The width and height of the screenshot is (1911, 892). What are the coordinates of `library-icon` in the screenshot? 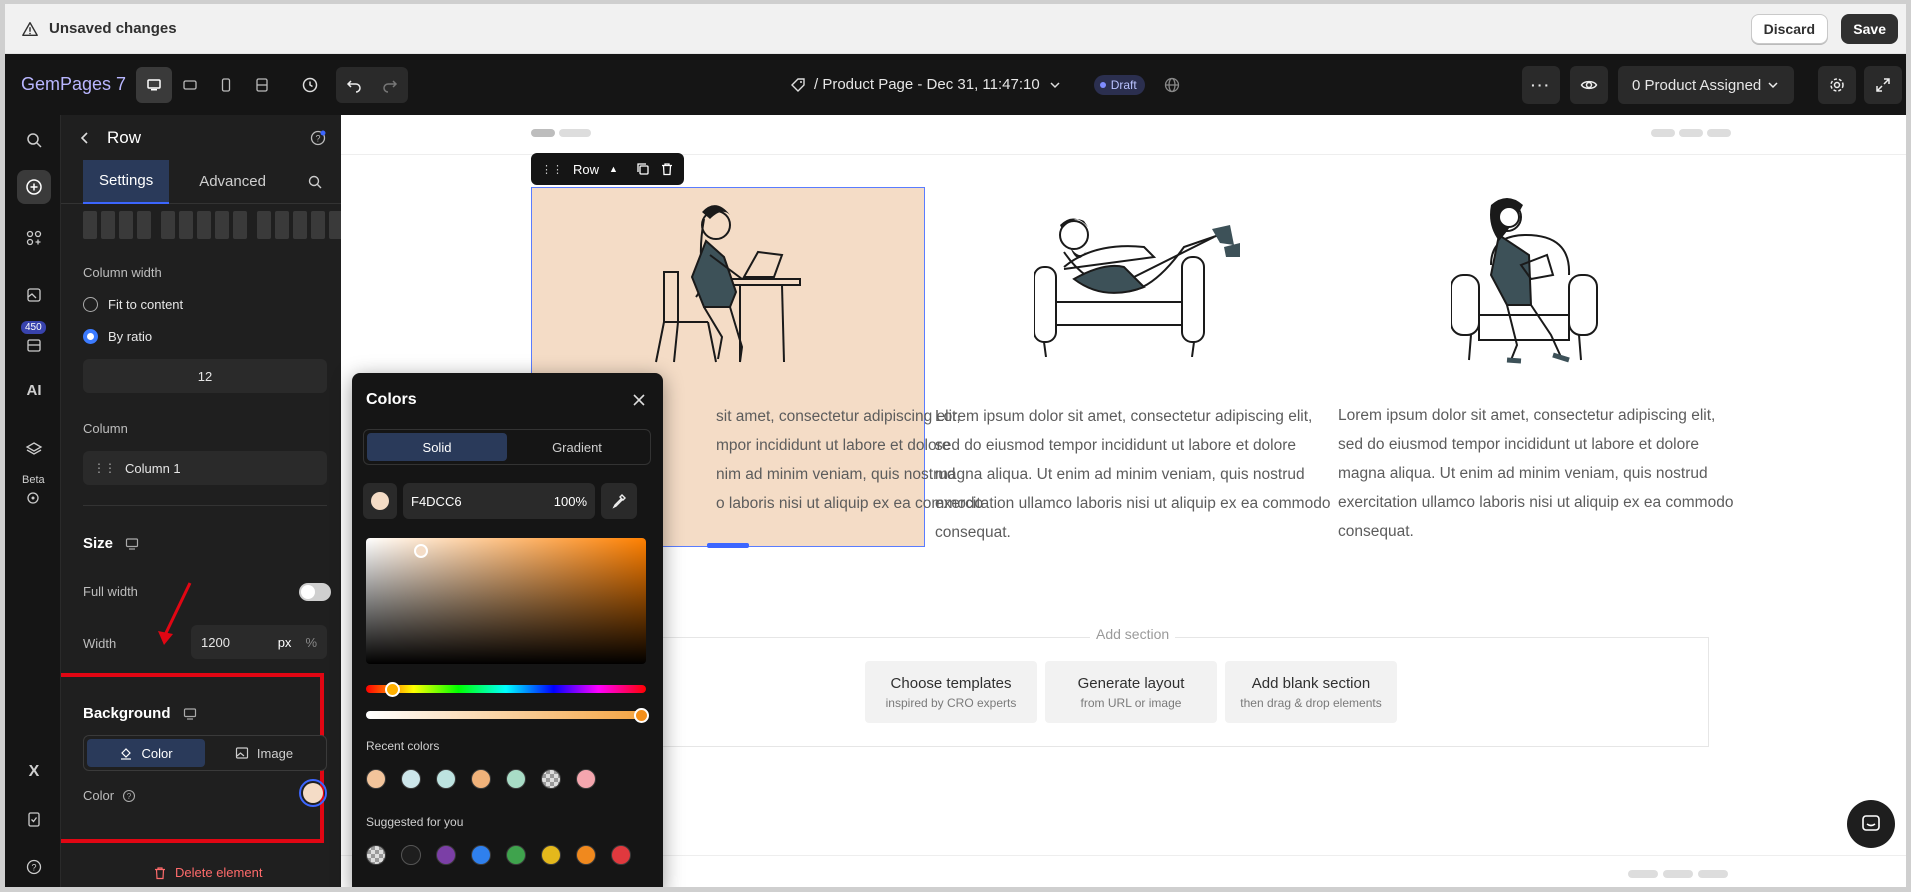 It's located at (34, 345).